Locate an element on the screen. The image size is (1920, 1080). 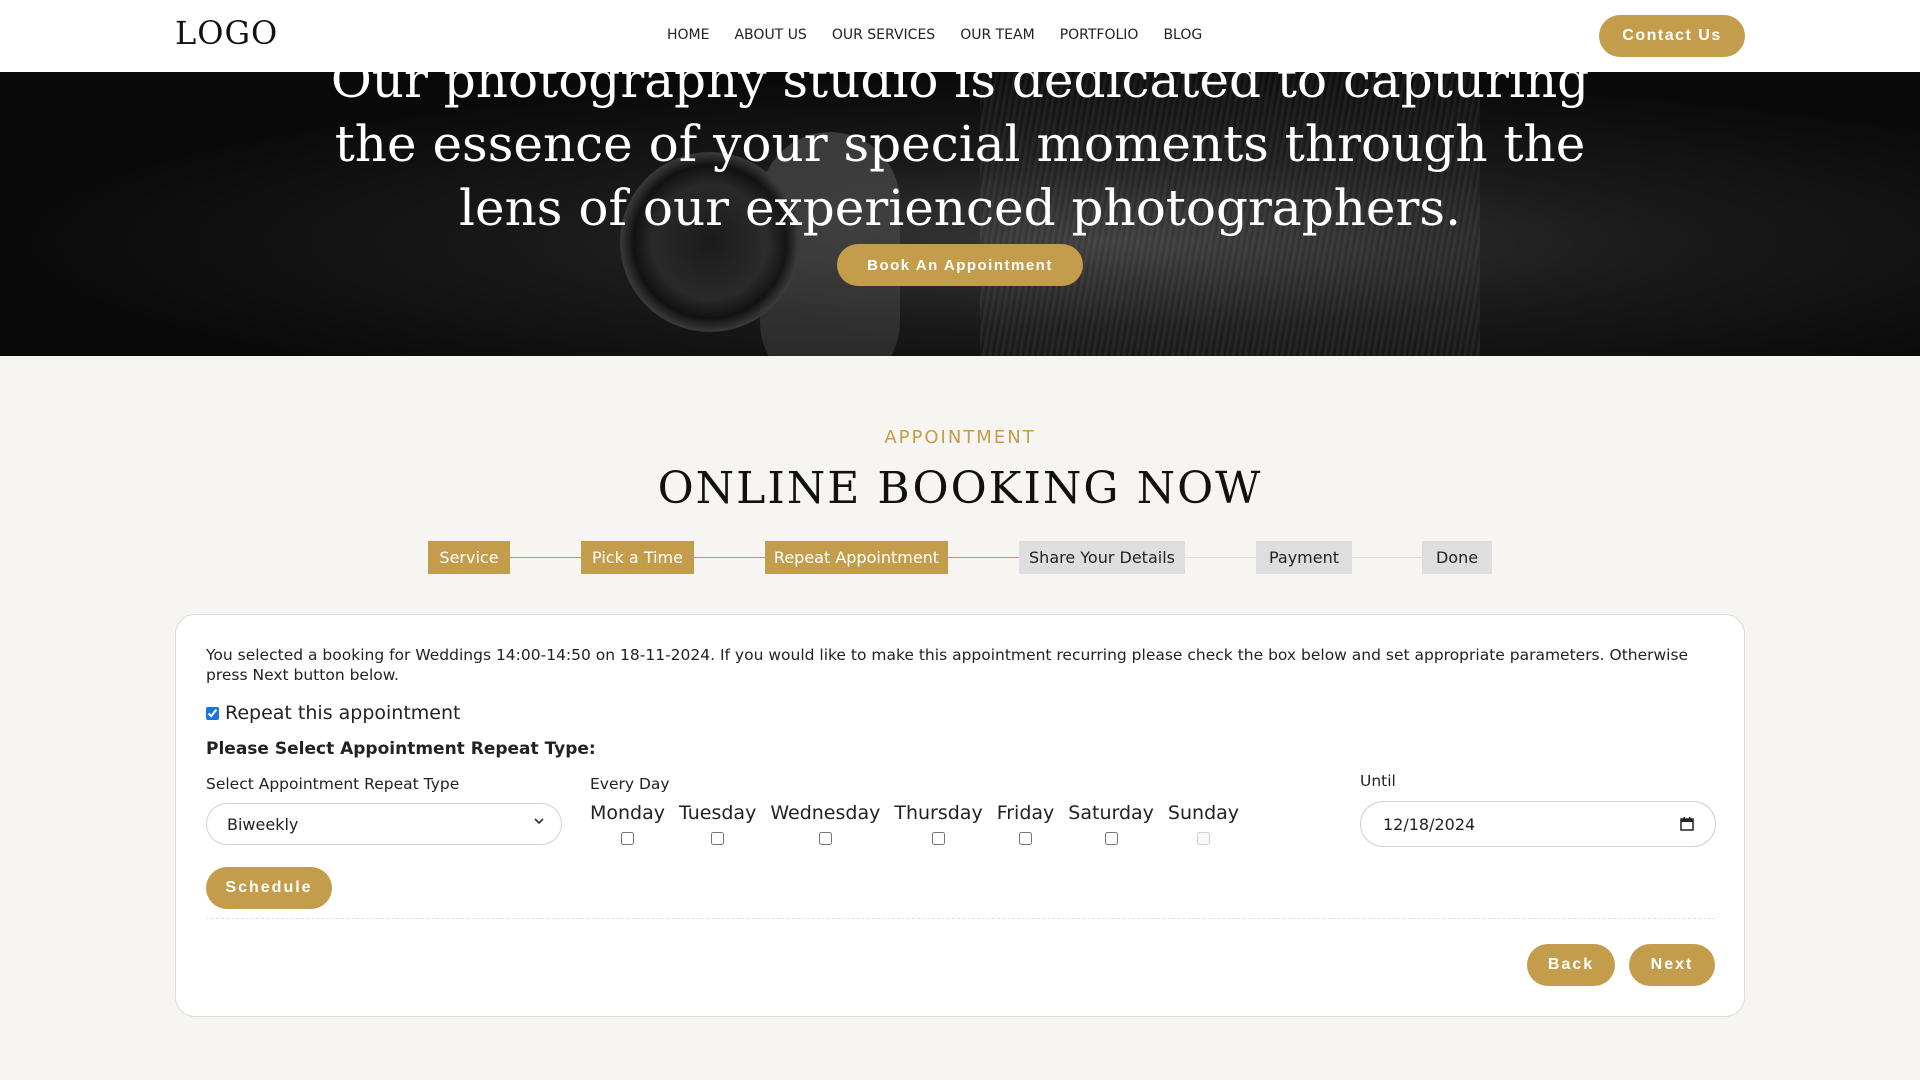
repeat-appointment-label: Repeat this appointment is located at coordinates (343, 713).